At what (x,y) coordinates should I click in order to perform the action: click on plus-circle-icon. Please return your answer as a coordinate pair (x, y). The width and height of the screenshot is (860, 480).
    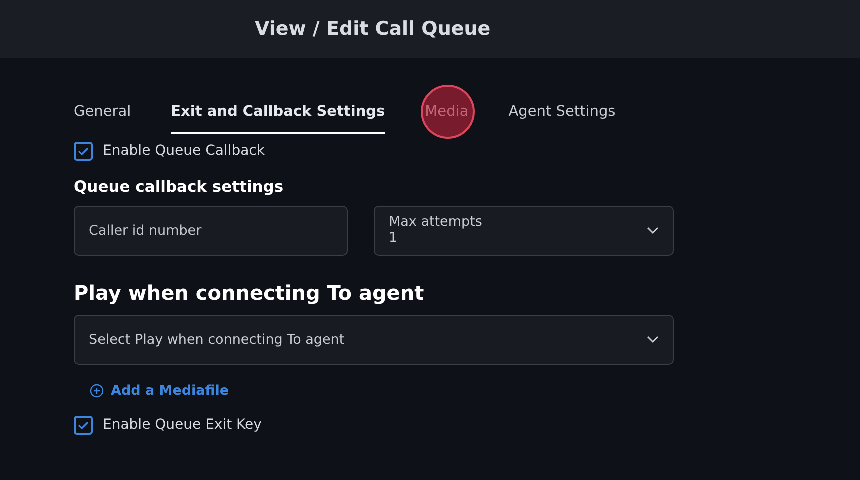
    Looking at the image, I should click on (97, 391).